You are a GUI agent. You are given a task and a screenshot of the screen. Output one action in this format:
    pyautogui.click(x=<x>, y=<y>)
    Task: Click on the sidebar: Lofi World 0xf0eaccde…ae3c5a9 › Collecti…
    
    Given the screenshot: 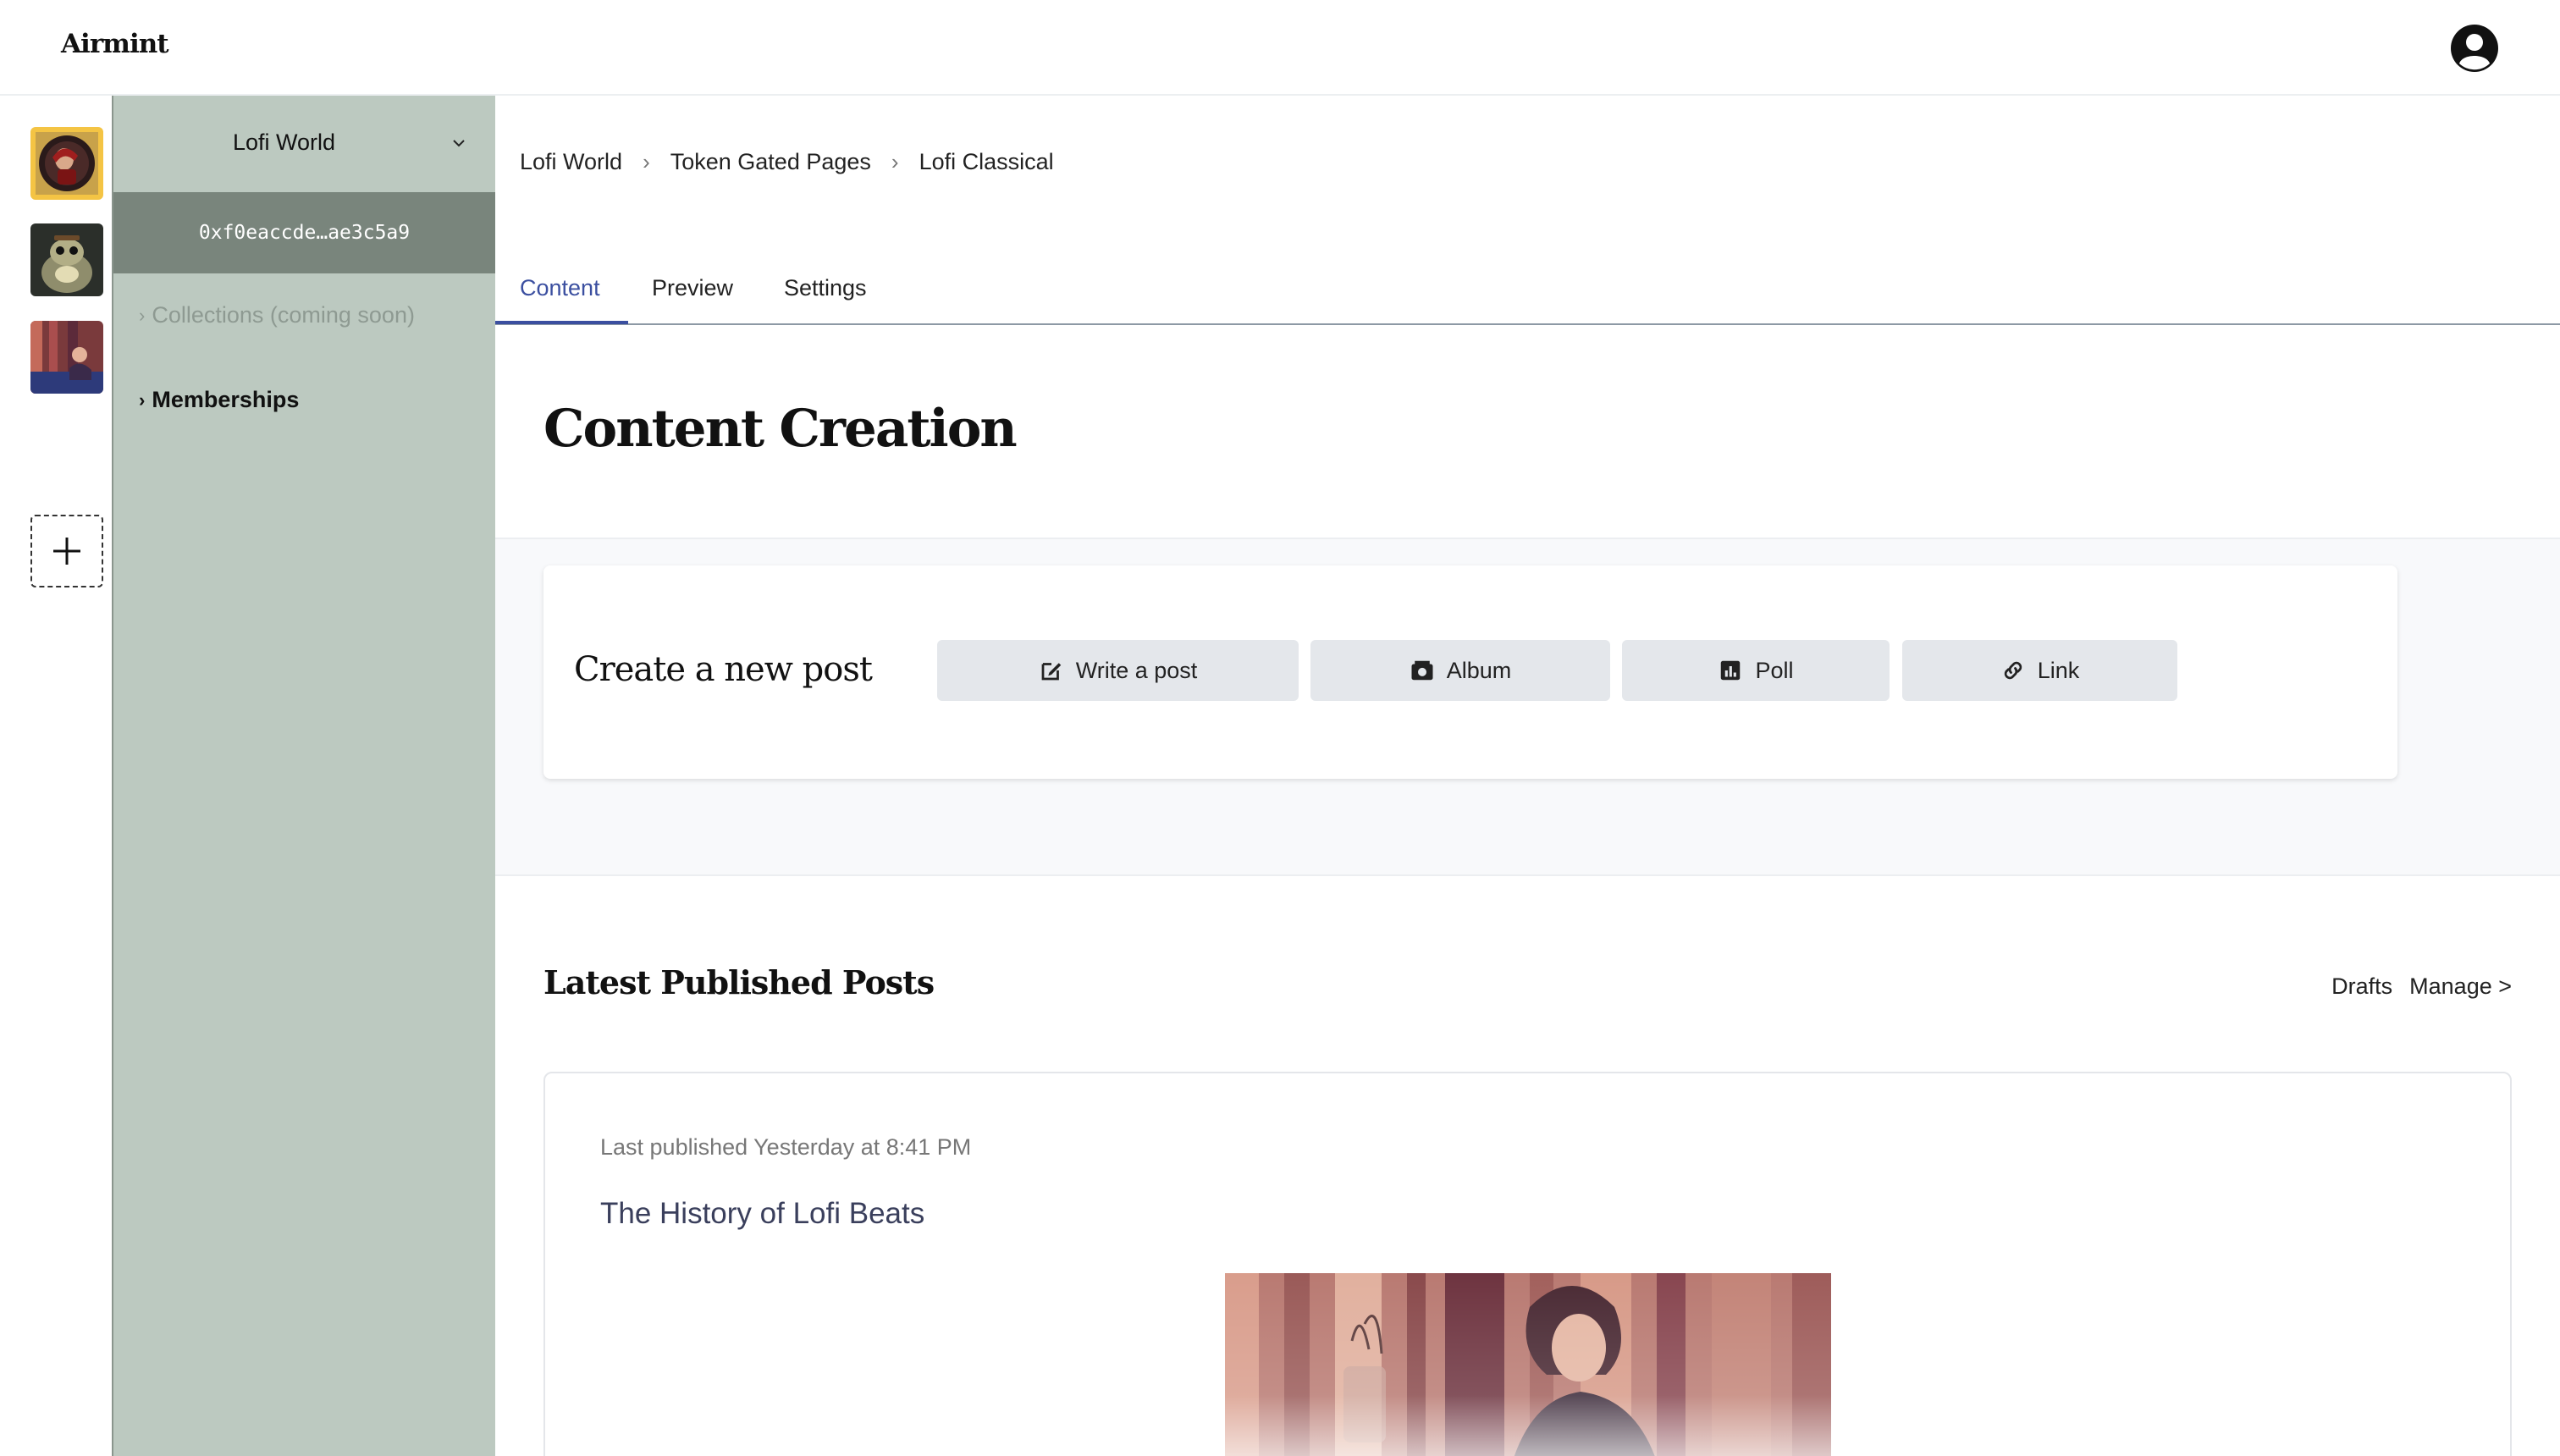 What is the action you would take?
    pyautogui.click(x=304, y=776)
    